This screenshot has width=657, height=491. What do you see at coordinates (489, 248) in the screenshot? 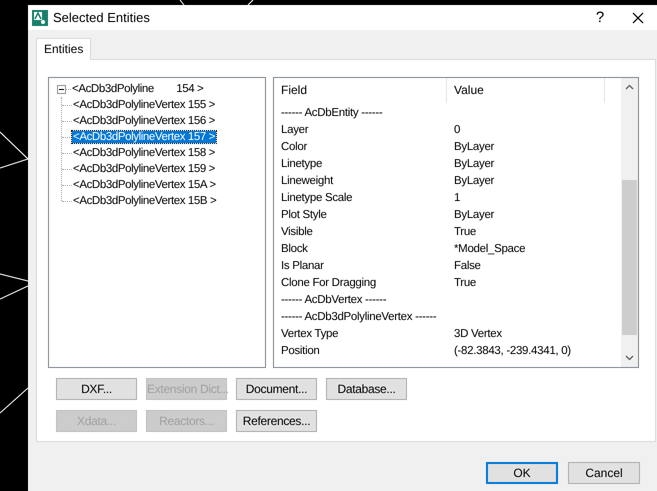
I see `field-value: *Model_Space` at bounding box center [489, 248].